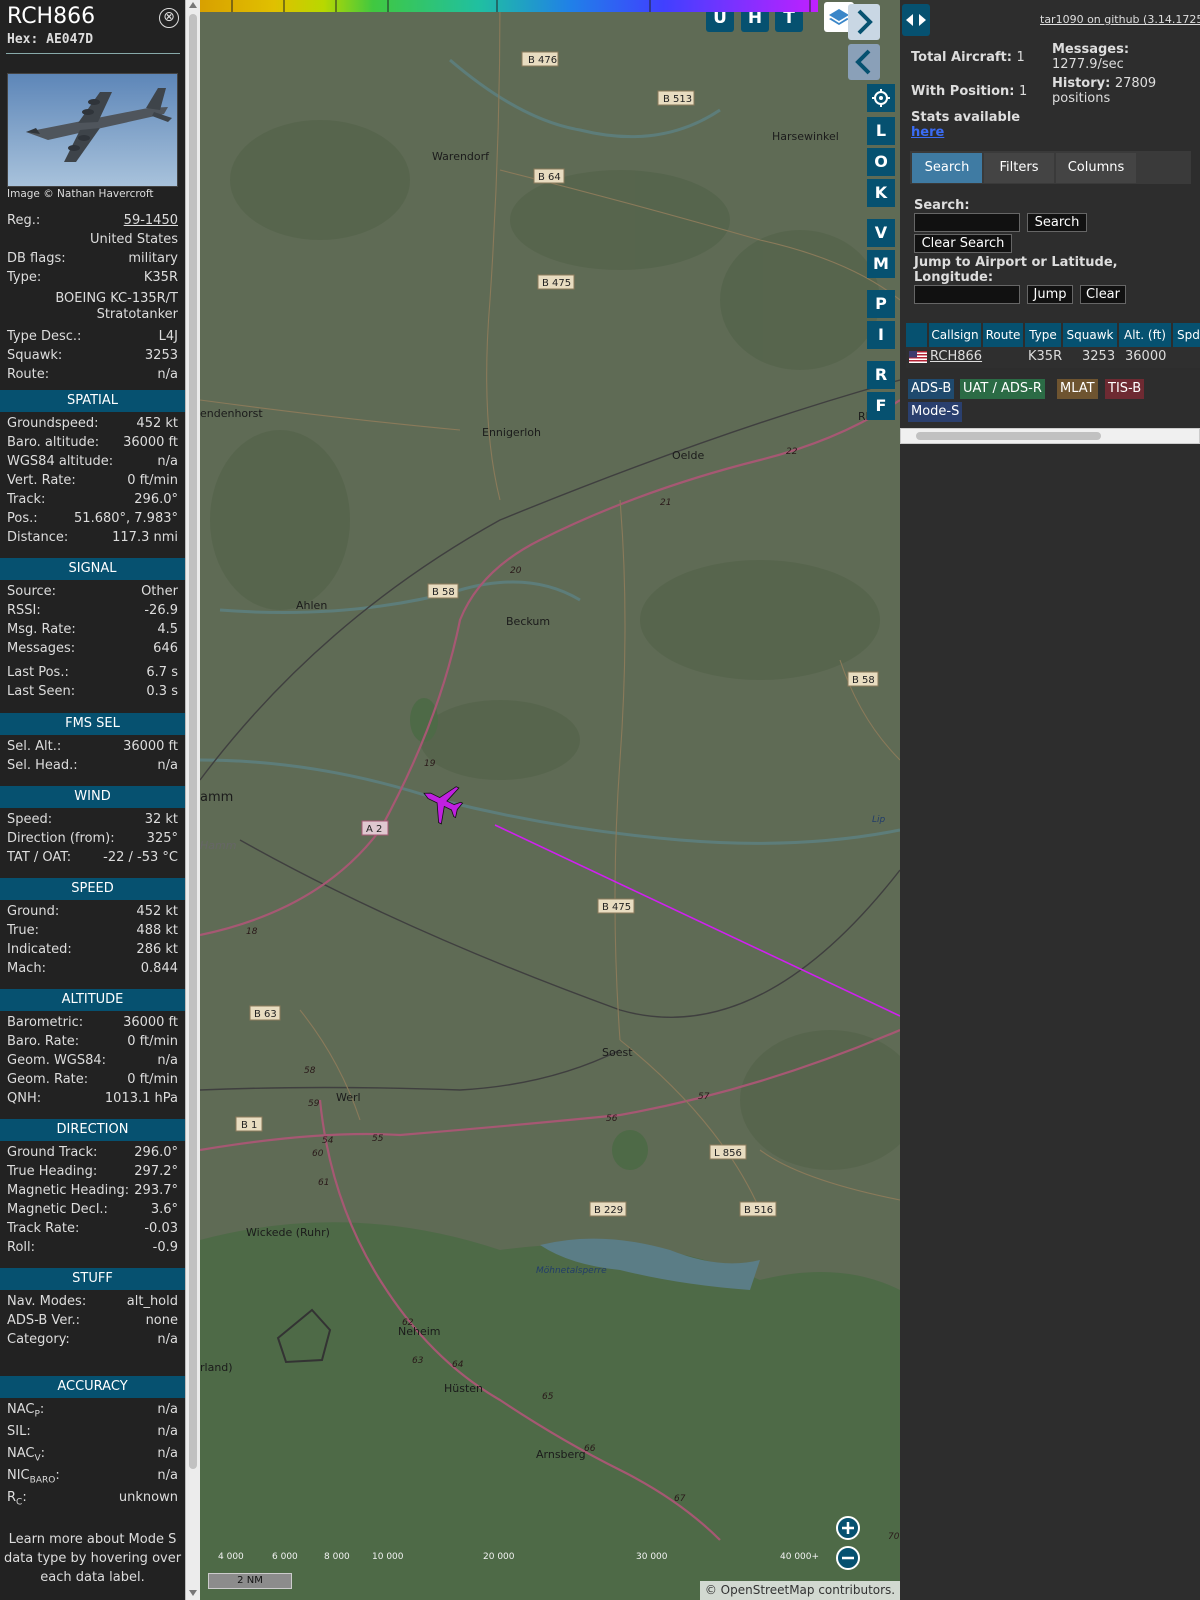 This screenshot has width=1200, height=1600. Describe the element at coordinates (33, 1477) in the screenshot. I see `accuracy-label: NICBARO:` at that location.